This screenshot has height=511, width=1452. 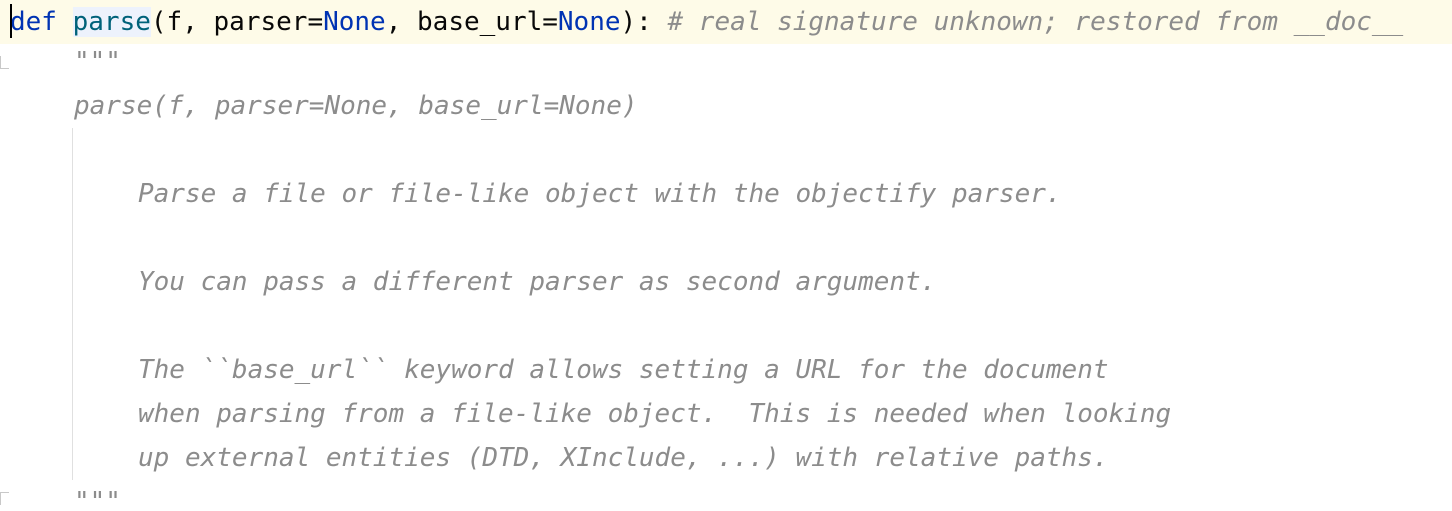 I want to click on code-line-3: parse(f, parser=None, base_url=None), so click(x=319, y=106).